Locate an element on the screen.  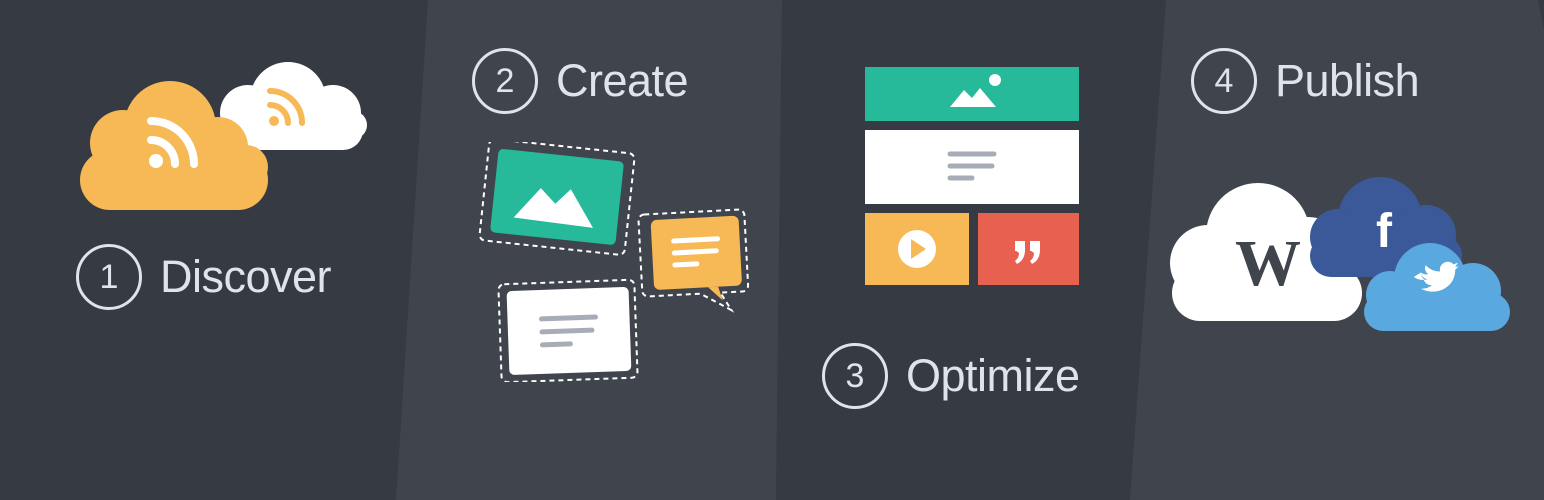
image-card is located at coordinates (557, 199).